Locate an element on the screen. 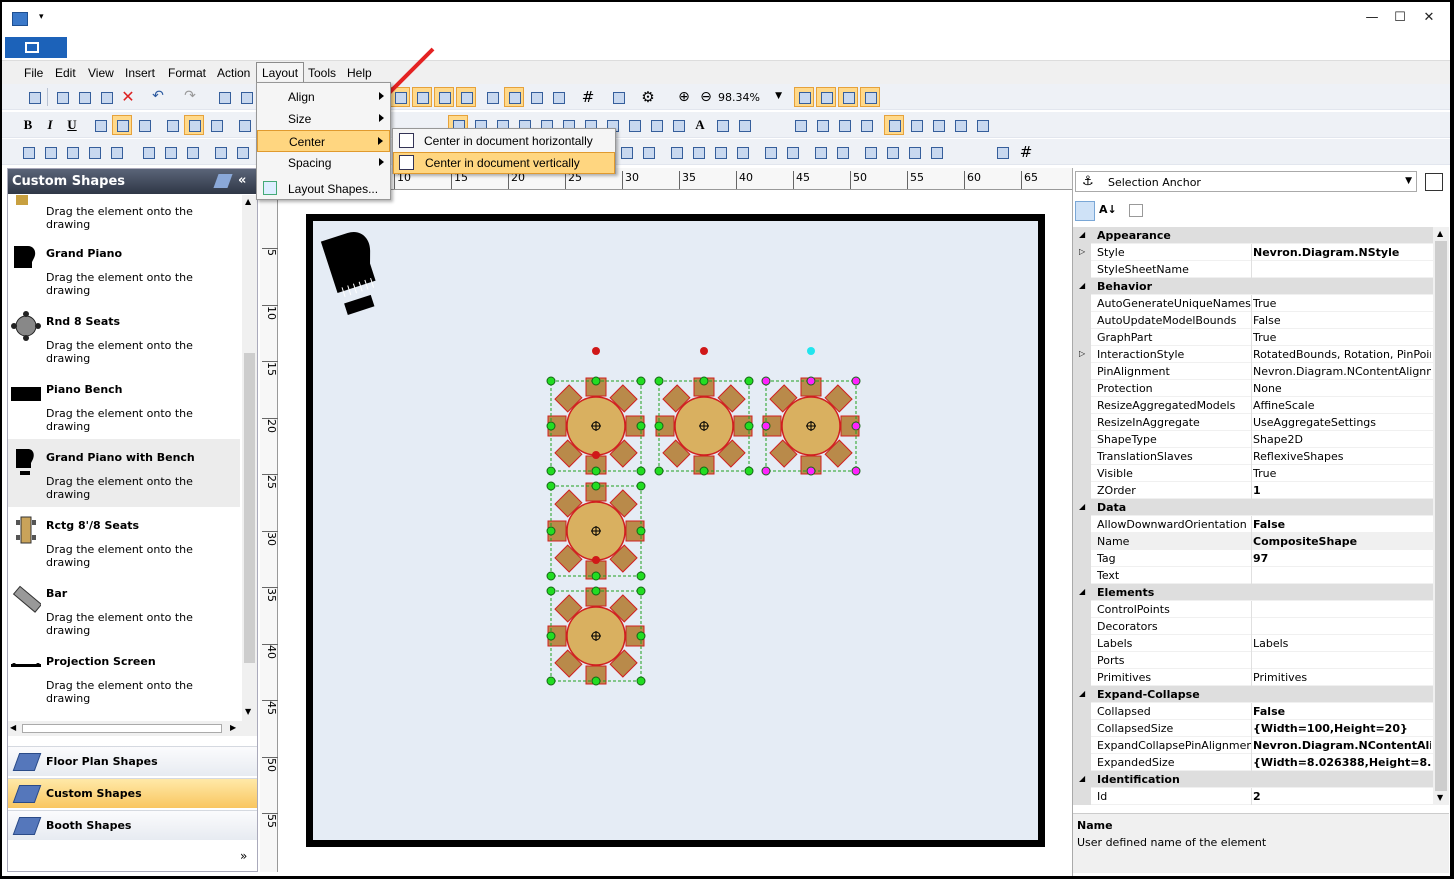  bring-front-icon is located at coordinates (676, 152).